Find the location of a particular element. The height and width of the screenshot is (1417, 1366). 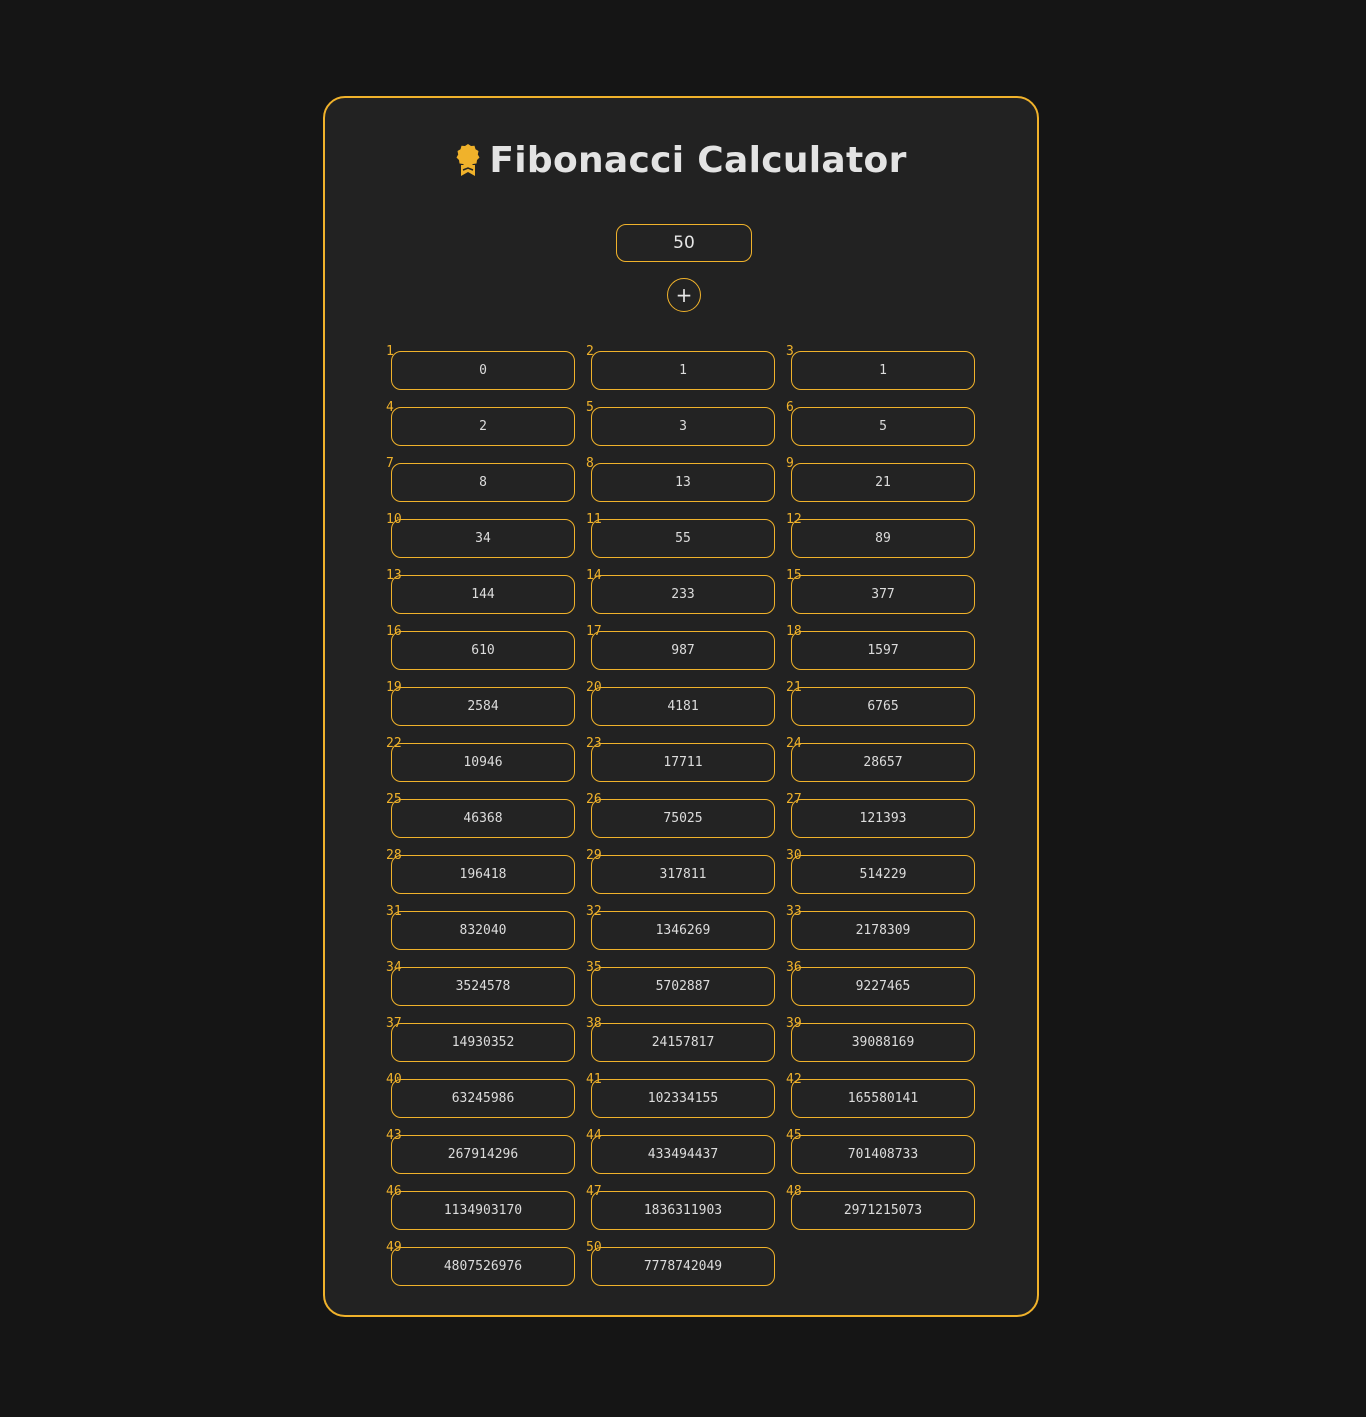

result-index: 39 is located at coordinates (794, 1023).